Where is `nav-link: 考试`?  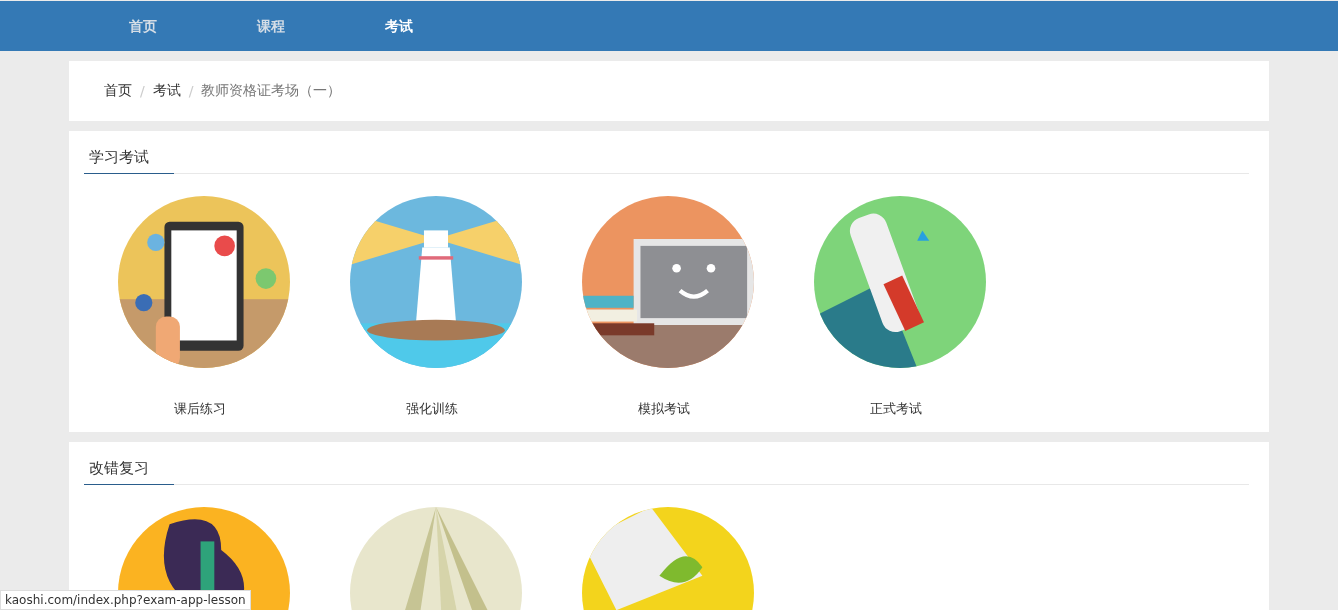 nav-link: 考试 is located at coordinates (399, 26).